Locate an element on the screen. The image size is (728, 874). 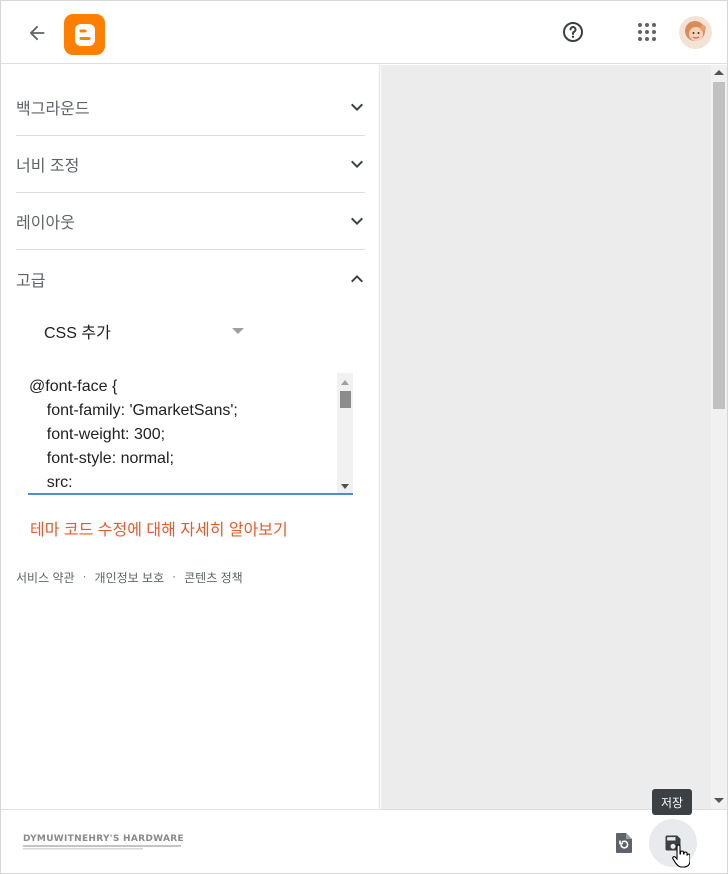
privacy-link: 개인정보 보호 is located at coordinates (130, 577).